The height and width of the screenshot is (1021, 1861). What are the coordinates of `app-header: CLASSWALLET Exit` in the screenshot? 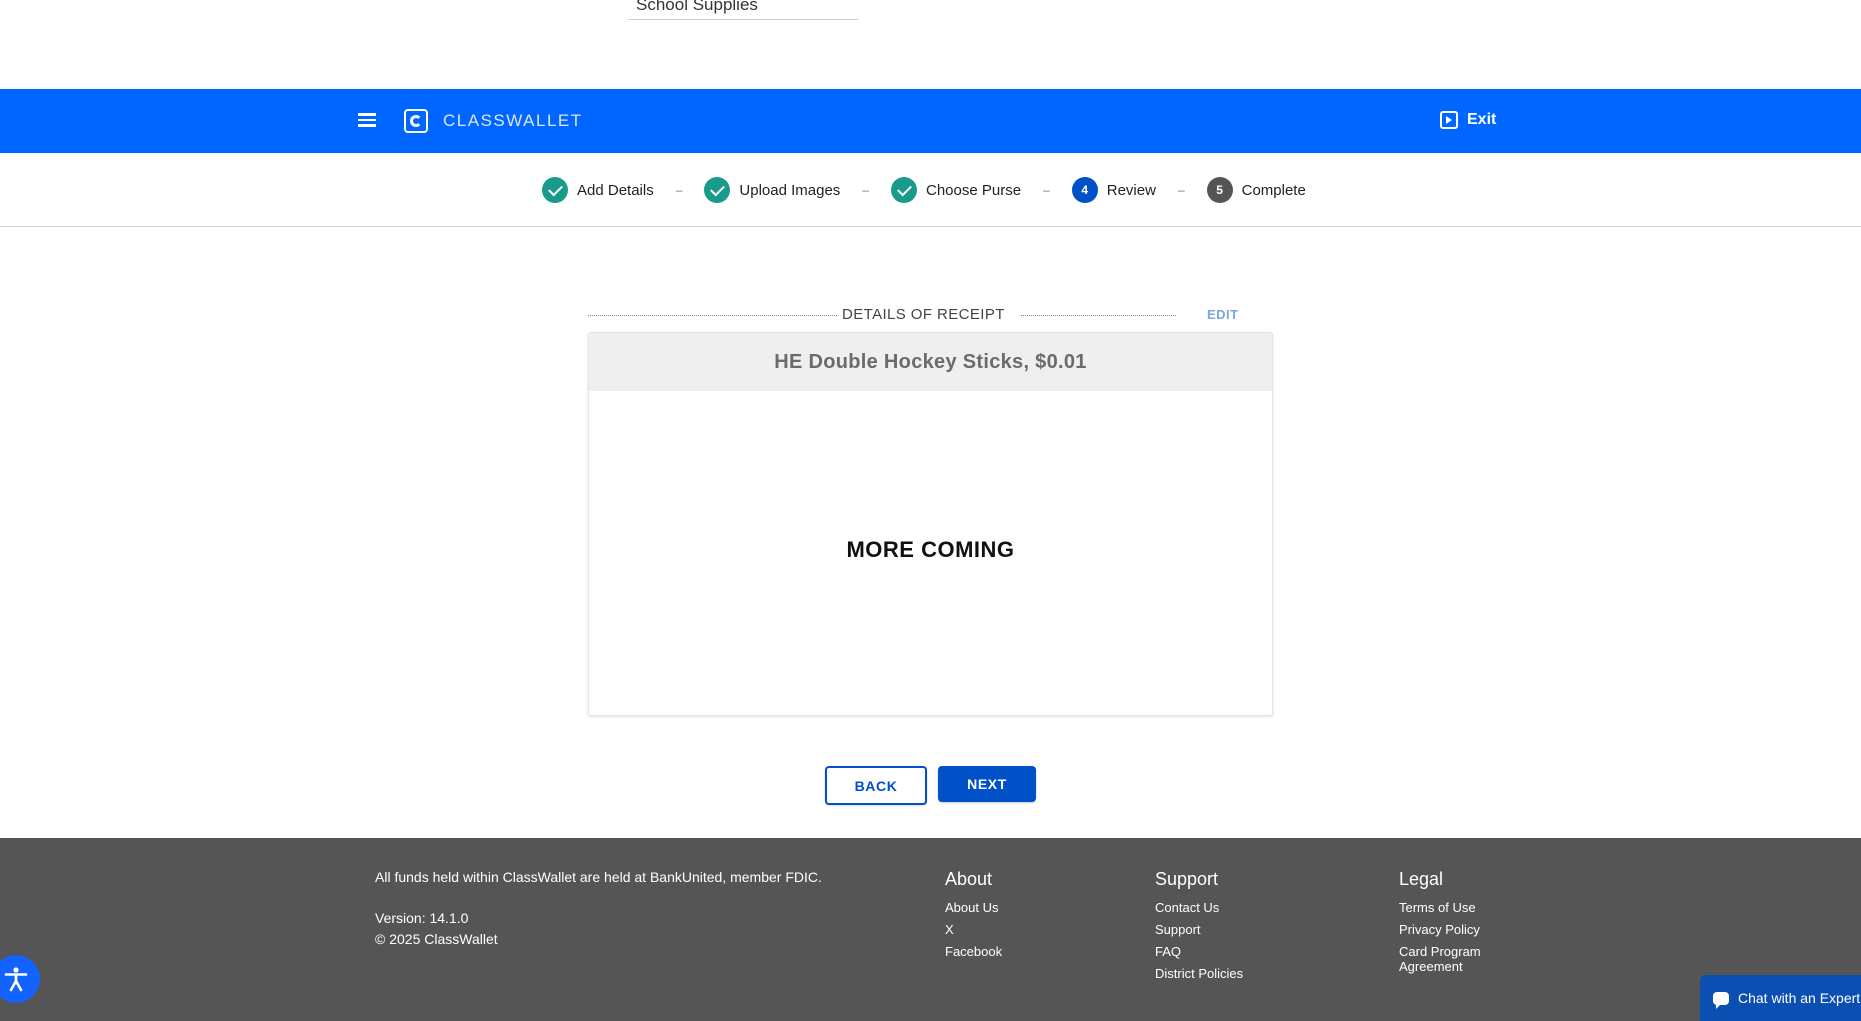 It's located at (930, 121).